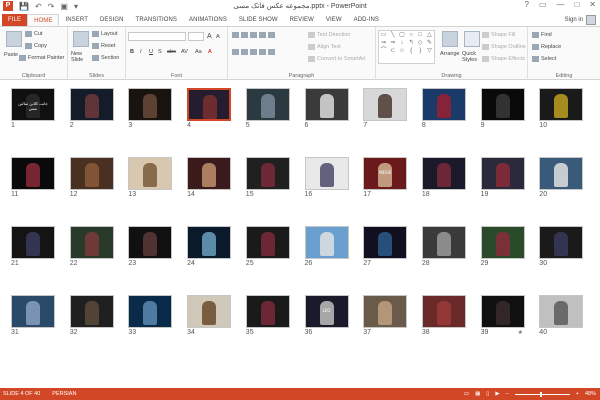 Image resolution: width=600 pixels, height=400 pixels. Describe the element at coordinates (329, 35) in the screenshot. I see `text-direction-button: Text Direction` at that location.